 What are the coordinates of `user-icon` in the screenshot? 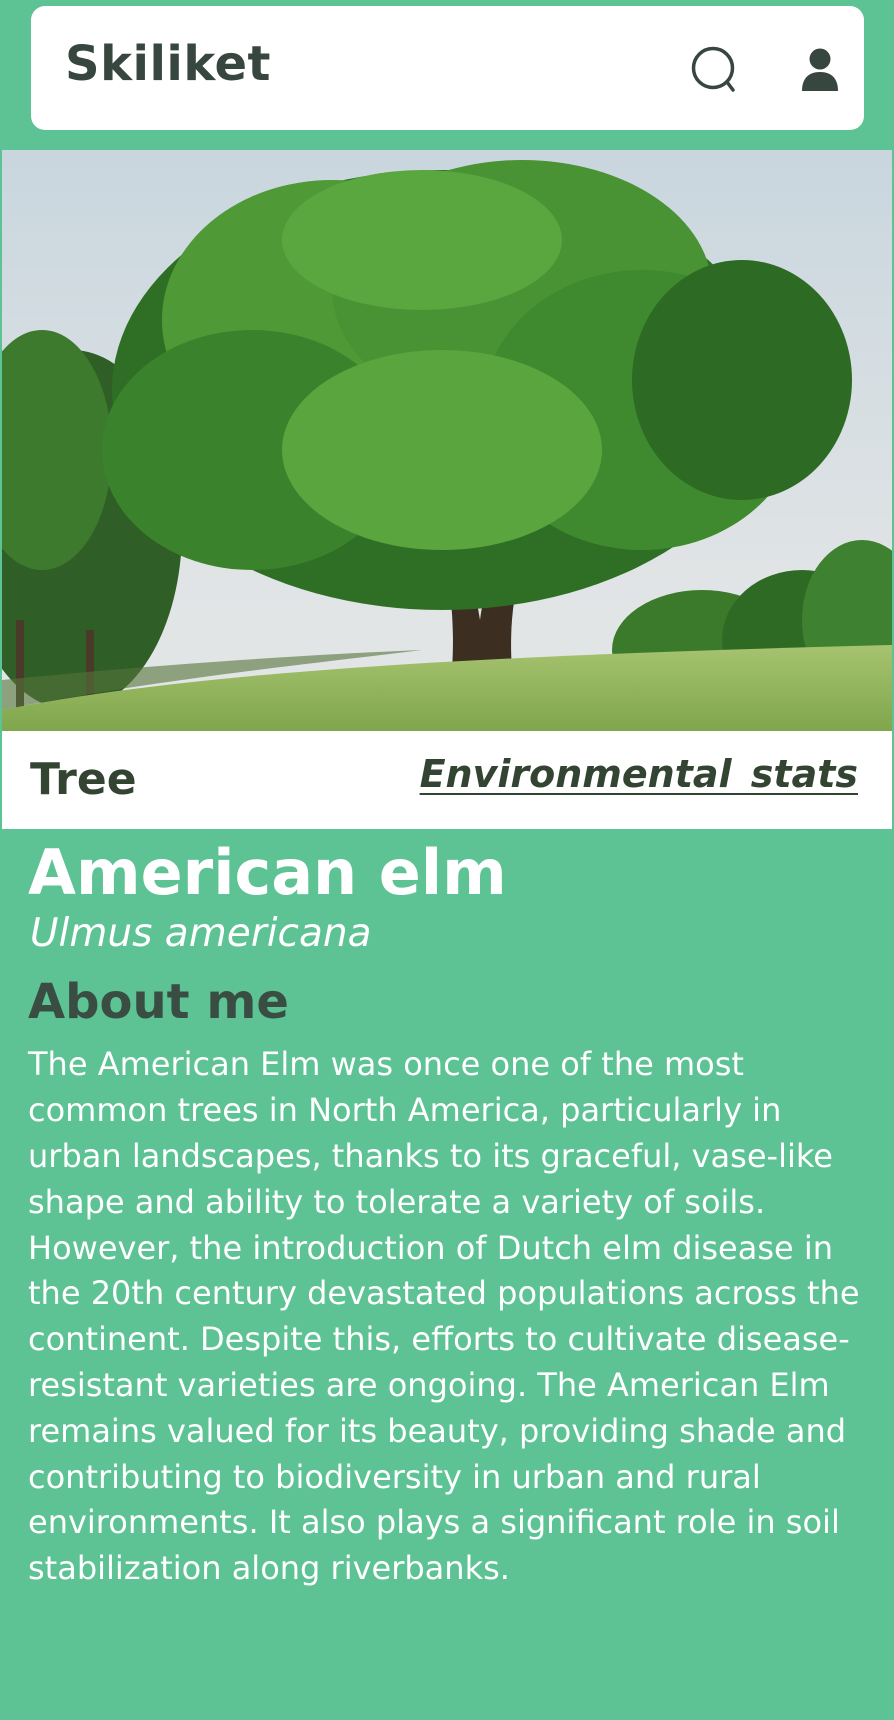 It's located at (820, 69).